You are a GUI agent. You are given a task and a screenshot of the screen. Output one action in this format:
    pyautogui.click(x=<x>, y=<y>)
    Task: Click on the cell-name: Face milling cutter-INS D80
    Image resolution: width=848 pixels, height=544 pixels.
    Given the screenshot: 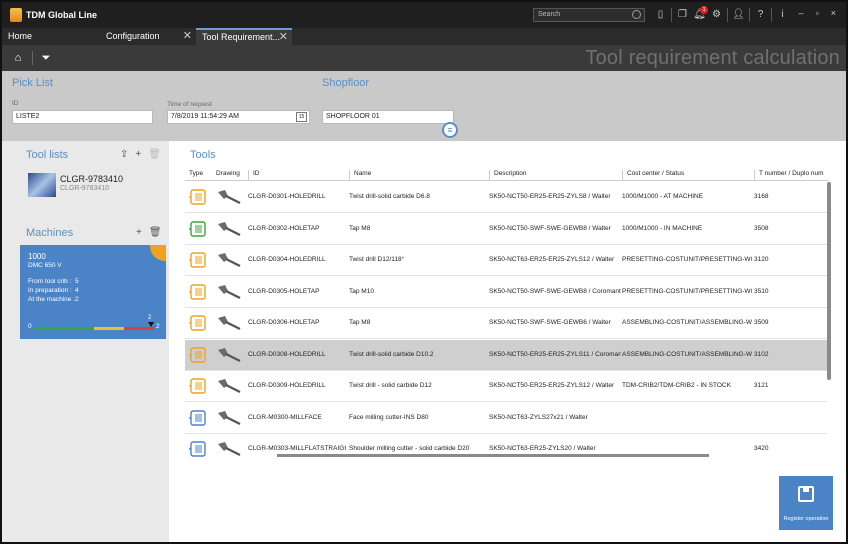 What is the action you would take?
    pyautogui.click(x=389, y=417)
    